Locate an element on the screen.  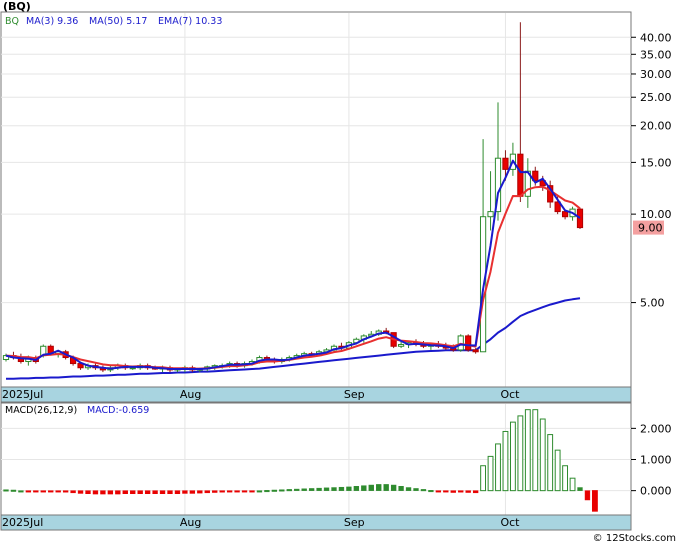
price-x-axis-band is located at coordinates (316, 394).